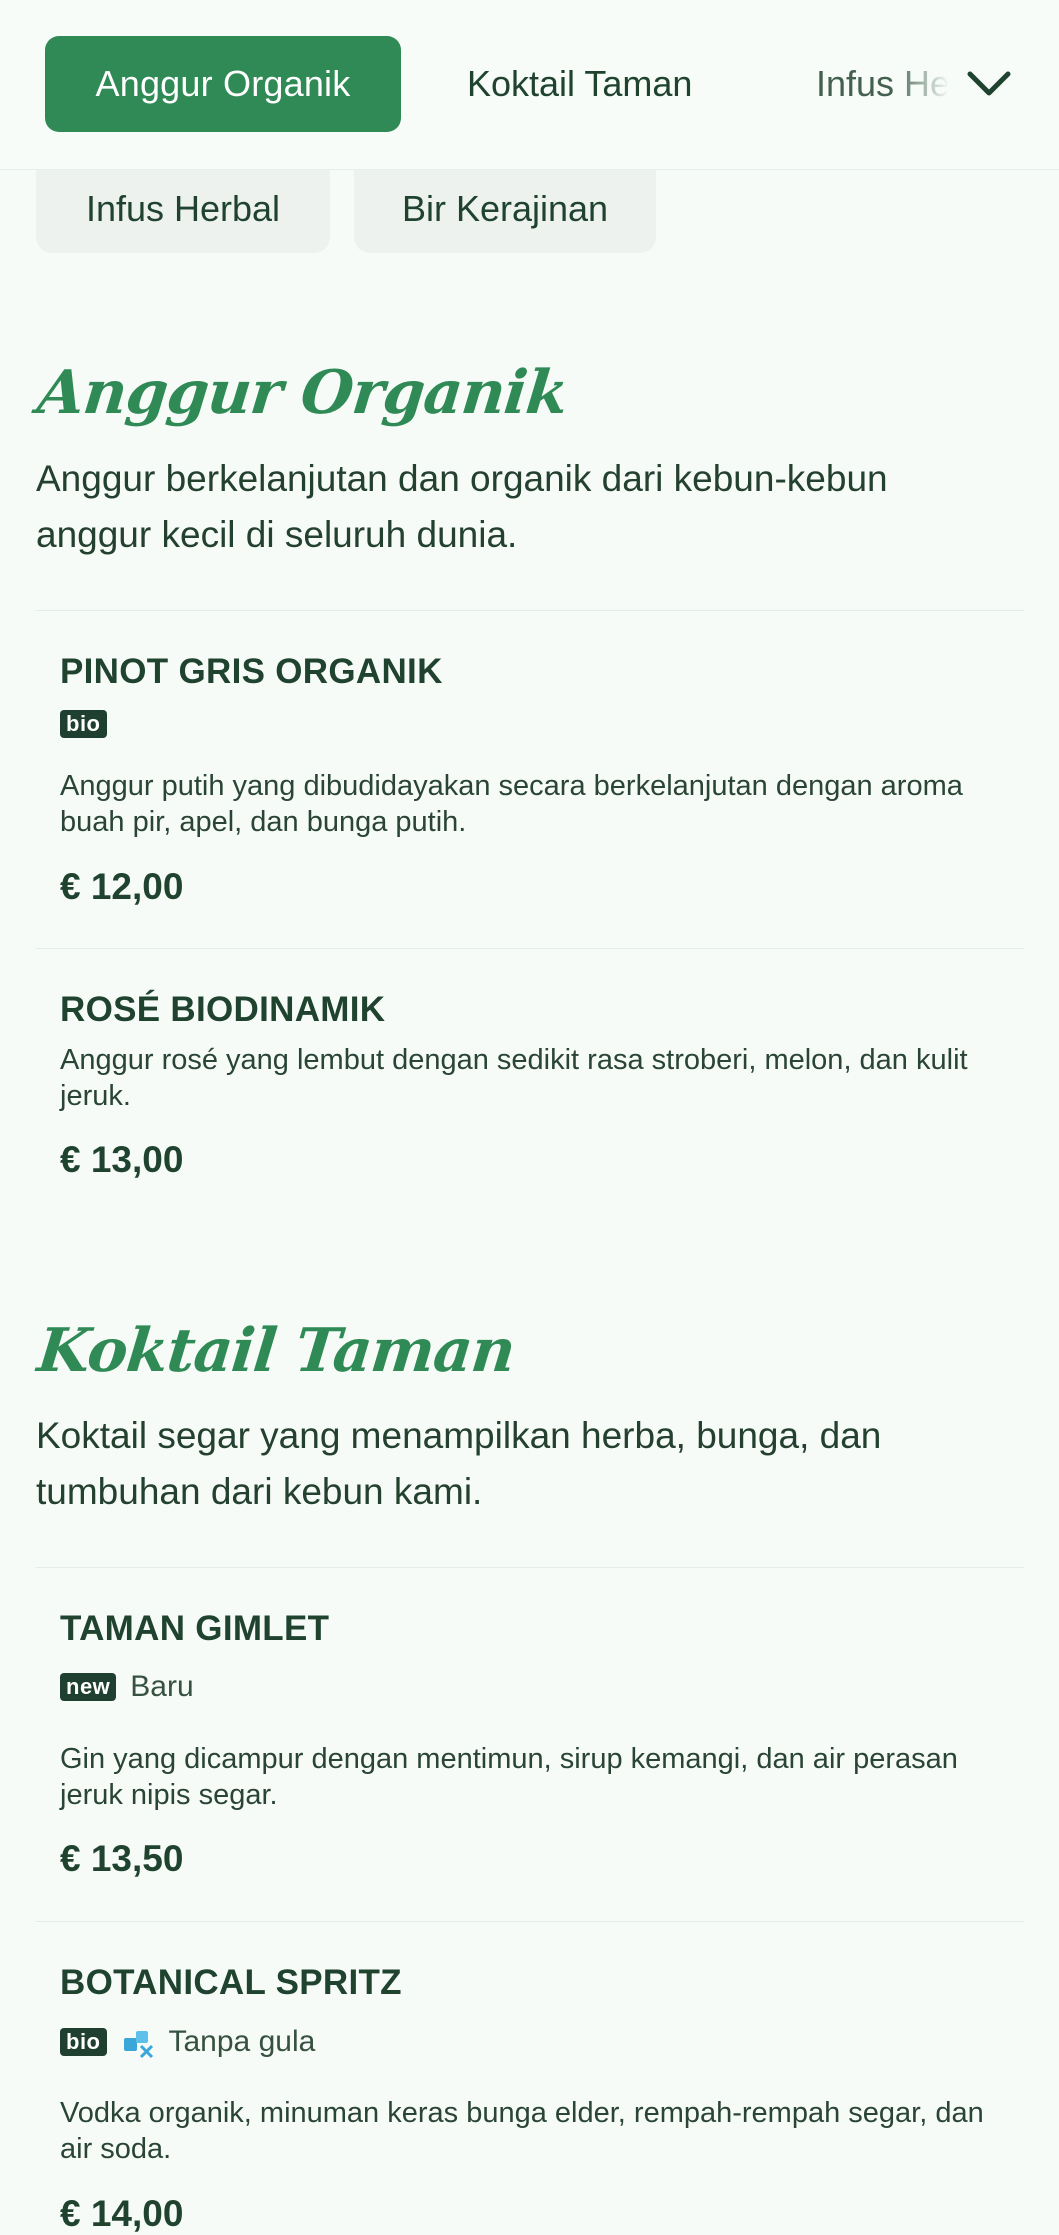 Image resolution: width=1059 pixels, height=2235 pixels. What do you see at coordinates (579, 84) in the screenshot?
I see `tab-koktail-taman: Koktail Taman` at bounding box center [579, 84].